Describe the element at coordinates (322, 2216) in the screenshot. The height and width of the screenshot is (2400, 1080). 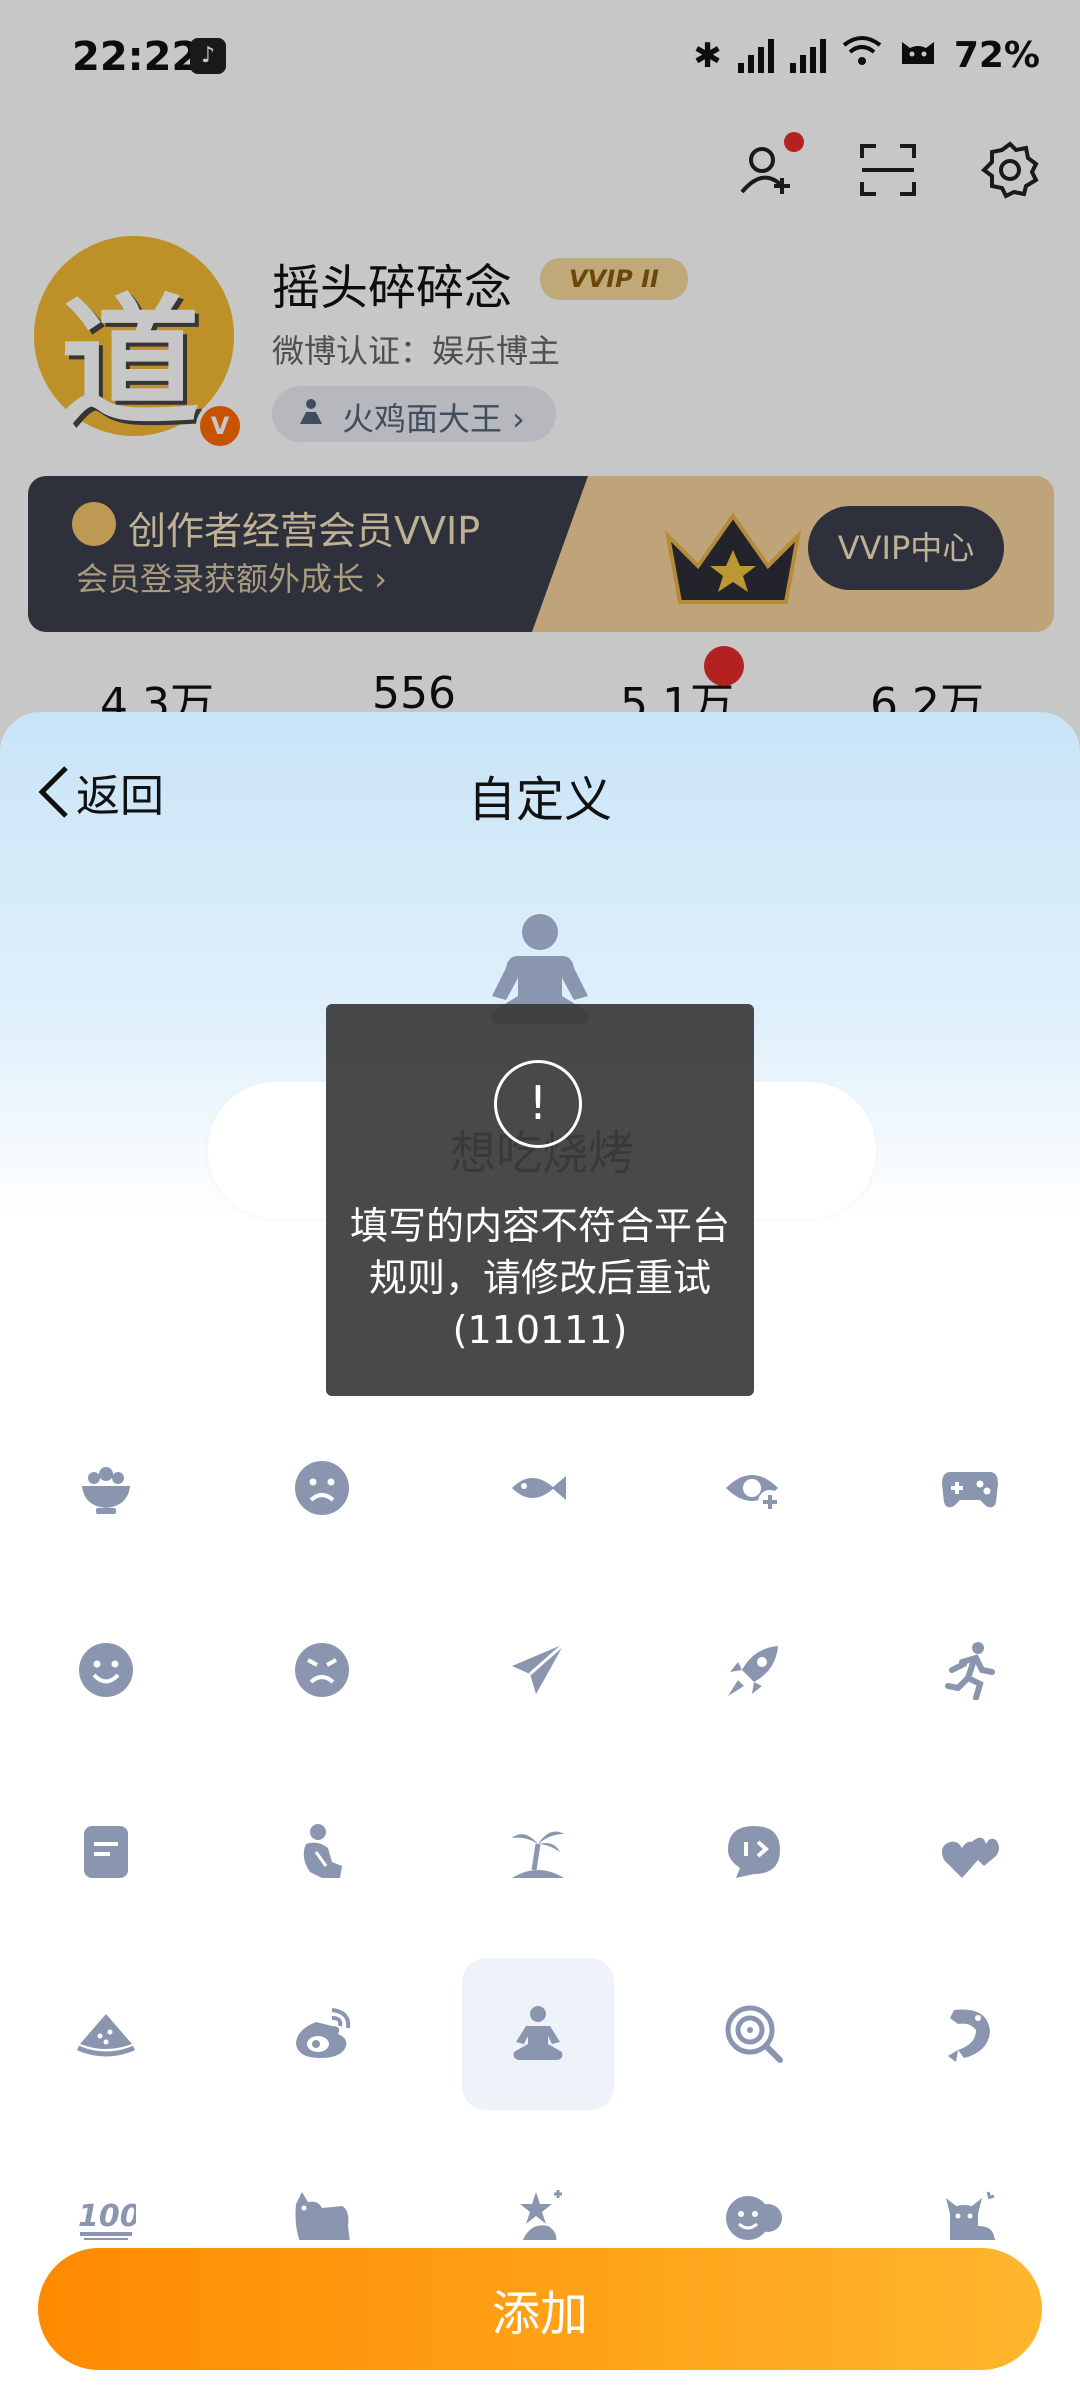
I see `cat-lying-icon` at that location.